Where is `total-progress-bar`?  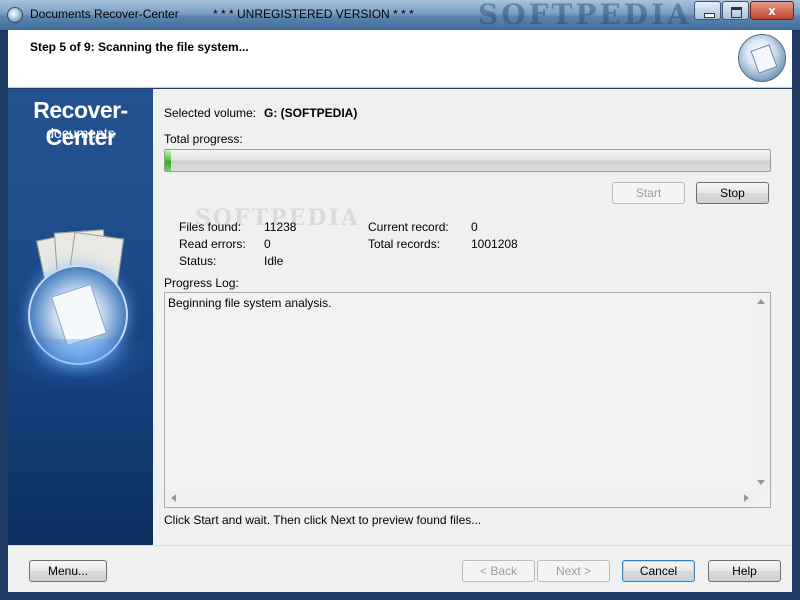
total-progress-bar is located at coordinates (467, 160).